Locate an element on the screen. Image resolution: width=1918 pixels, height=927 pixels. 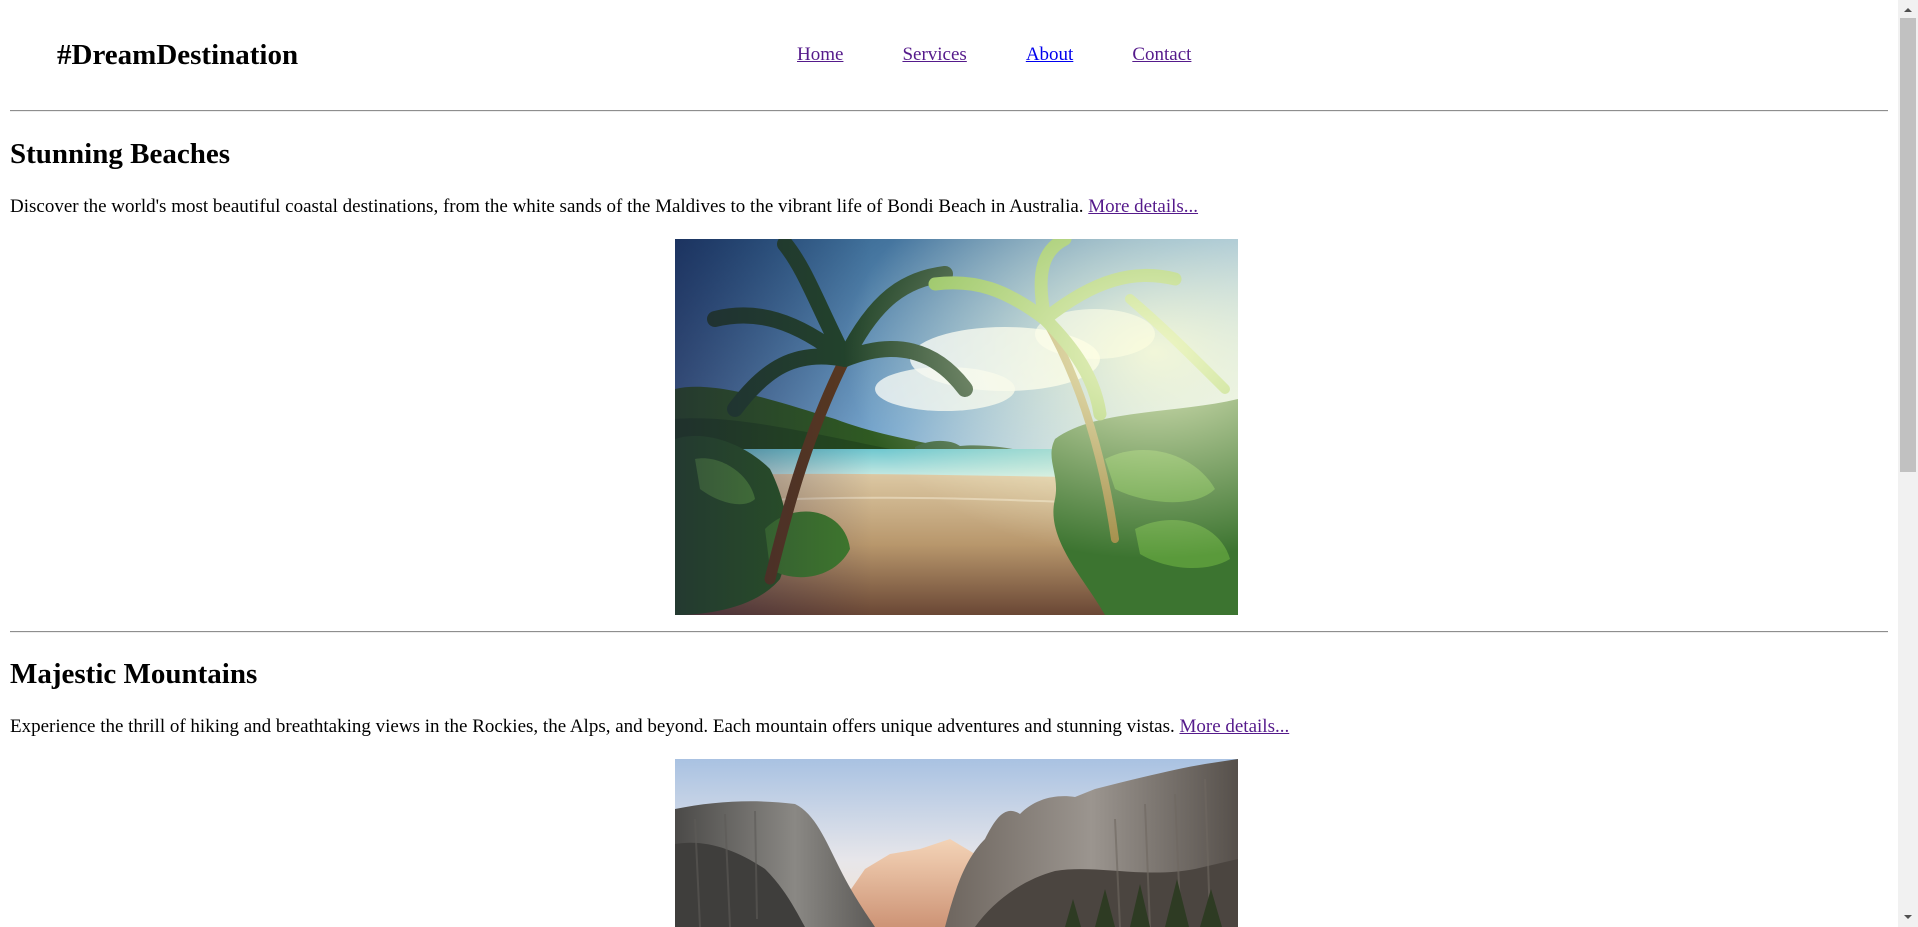
section-title: Stunning Beaches is located at coordinates (120, 154).